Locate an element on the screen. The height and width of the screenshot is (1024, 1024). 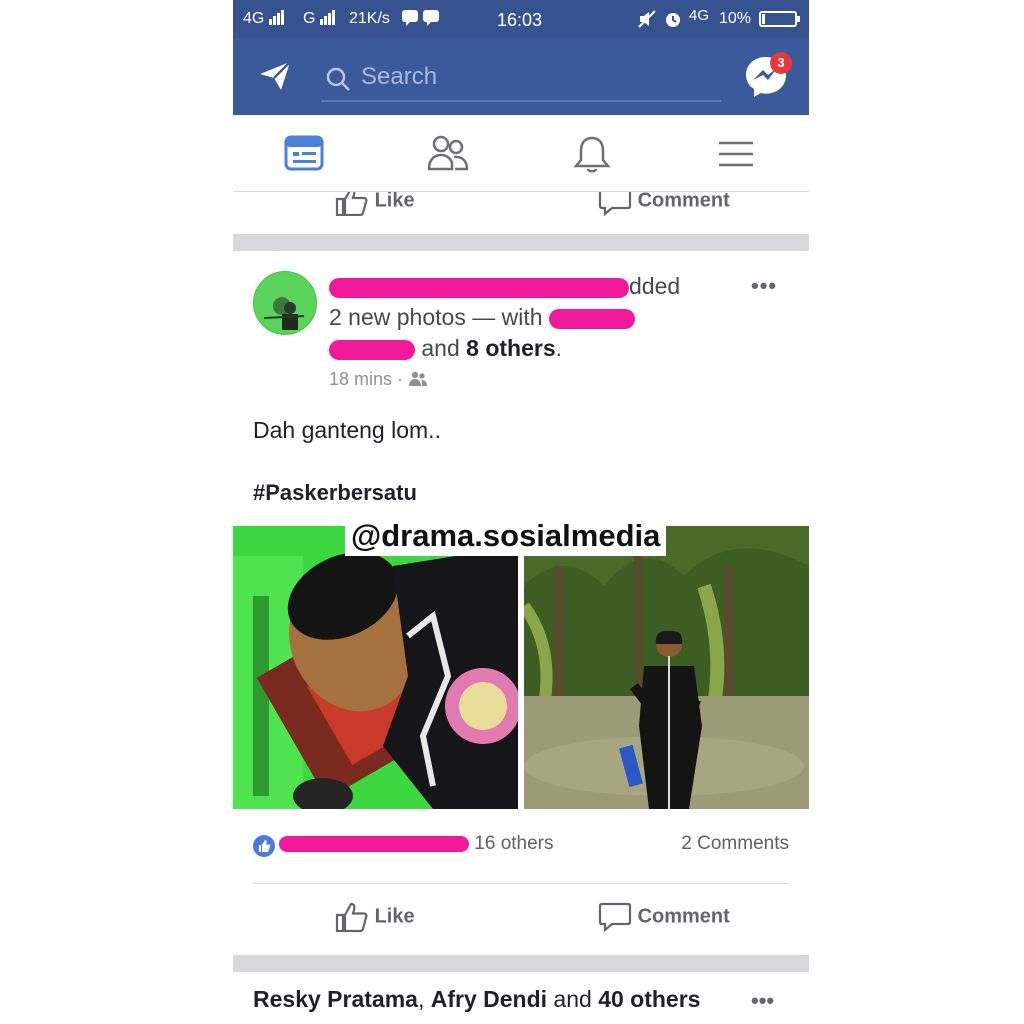
post-timestamp: 18 mins is located at coordinates (360, 379).